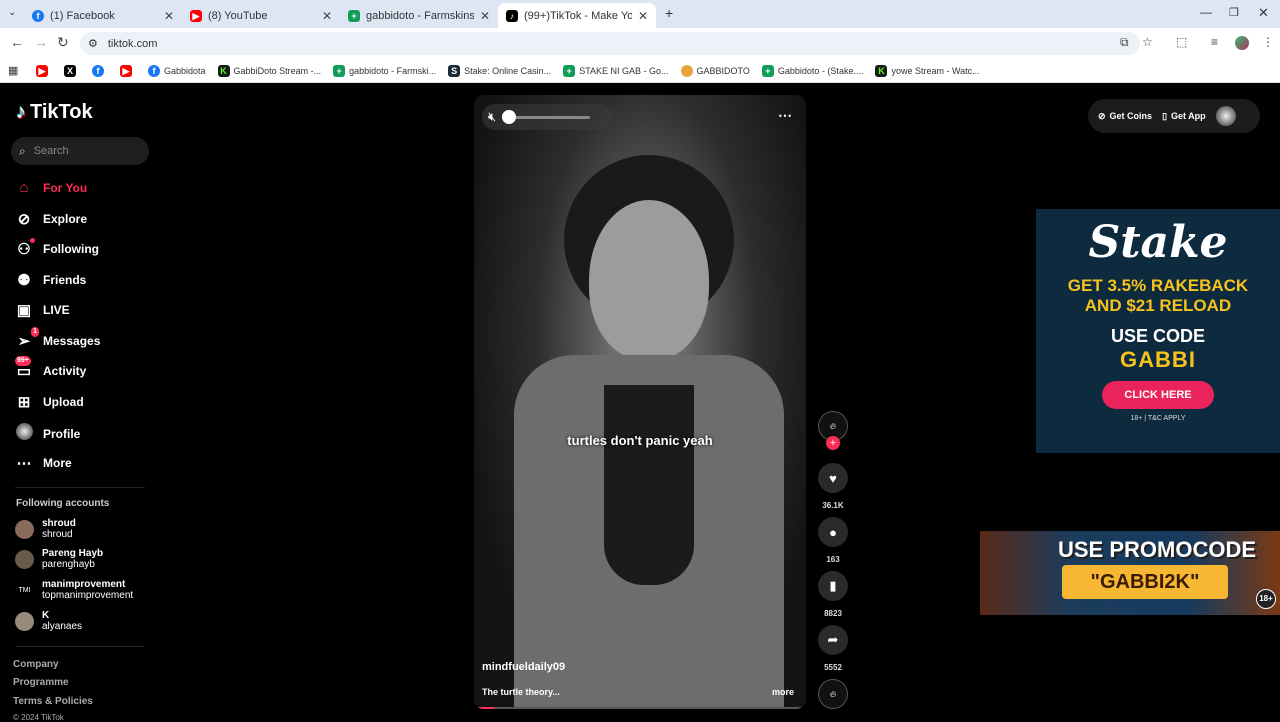 Image resolution: width=1280 pixels, height=722 pixels. I want to click on following-account: Kalyanaes, so click(48, 621).